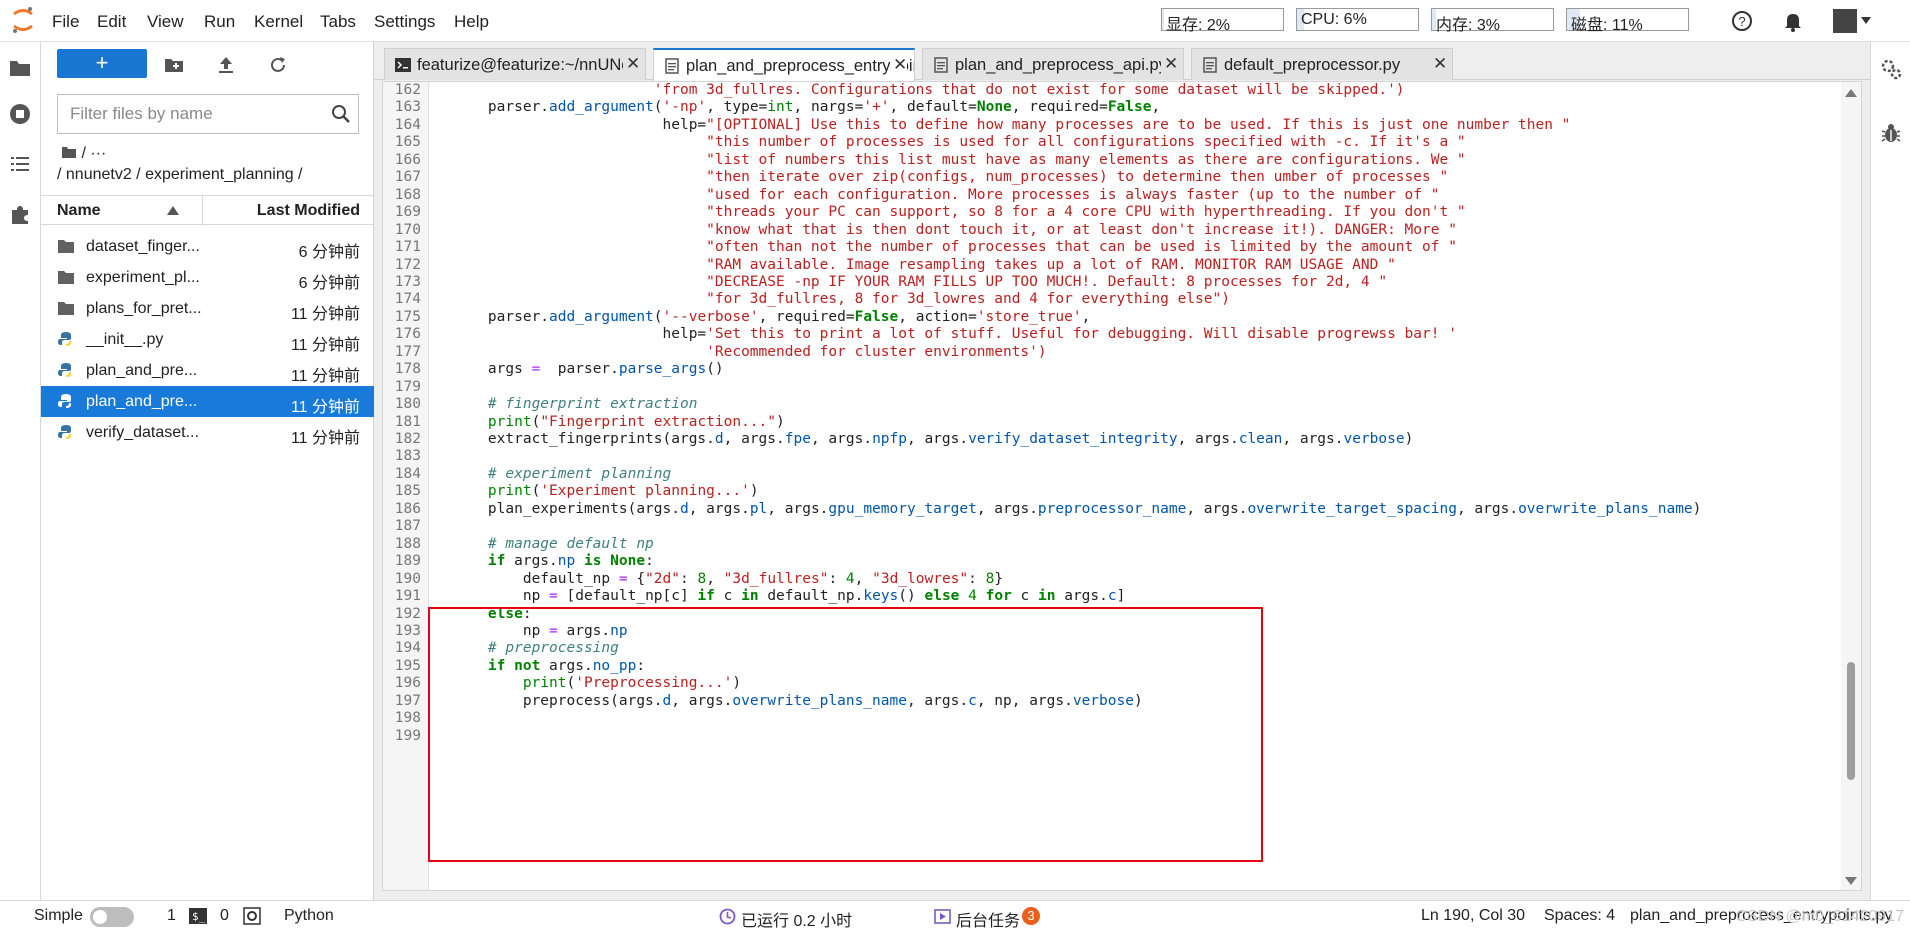 The image size is (1910, 931). What do you see at coordinates (308, 211) in the screenshot?
I see `column-last-modified-header: Last Modified` at bounding box center [308, 211].